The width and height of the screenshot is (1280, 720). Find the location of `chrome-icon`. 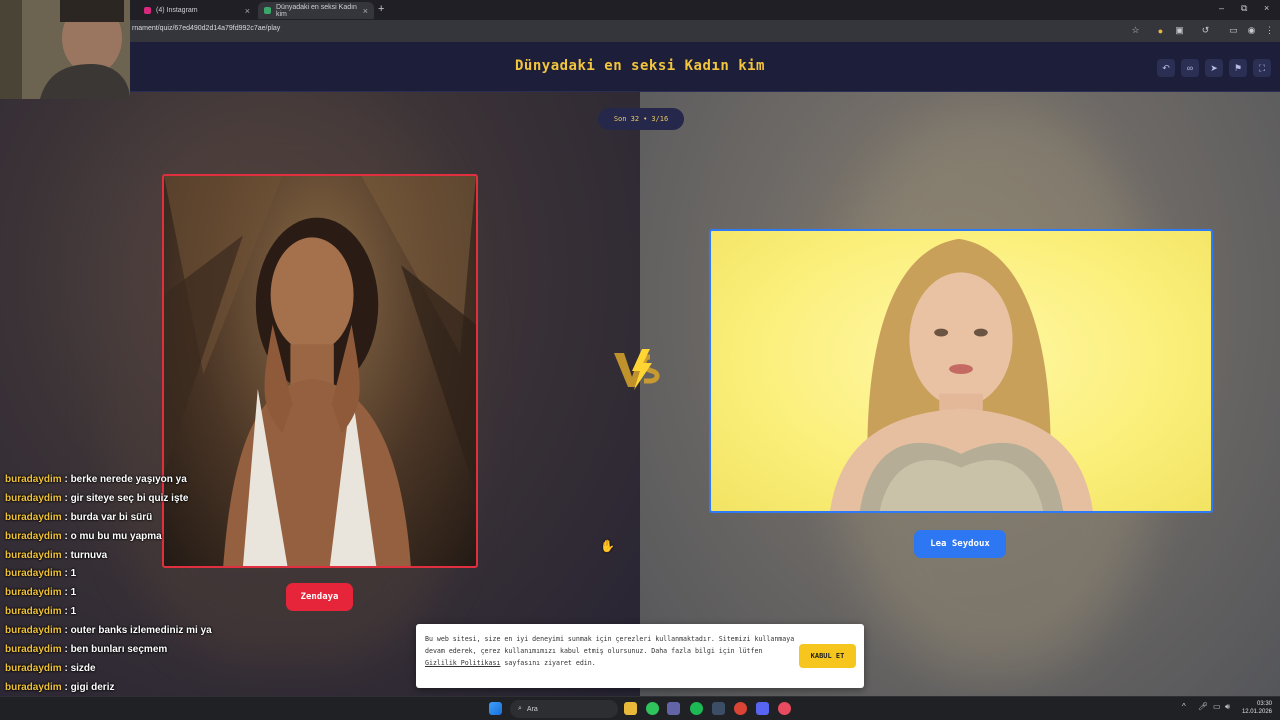

chrome-icon is located at coordinates (740, 708).